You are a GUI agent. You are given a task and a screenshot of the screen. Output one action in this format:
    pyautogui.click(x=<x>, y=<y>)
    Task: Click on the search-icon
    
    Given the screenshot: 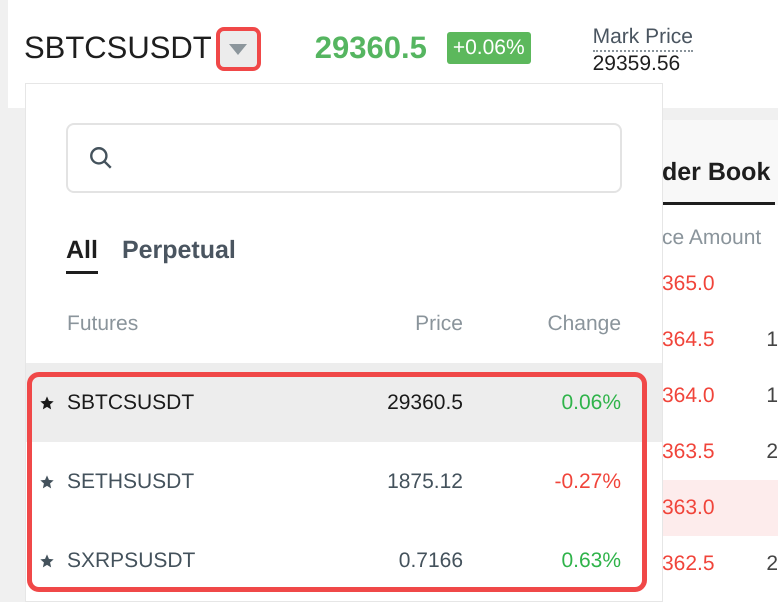 What is the action you would take?
    pyautogui.click(x=101, y=158)
    